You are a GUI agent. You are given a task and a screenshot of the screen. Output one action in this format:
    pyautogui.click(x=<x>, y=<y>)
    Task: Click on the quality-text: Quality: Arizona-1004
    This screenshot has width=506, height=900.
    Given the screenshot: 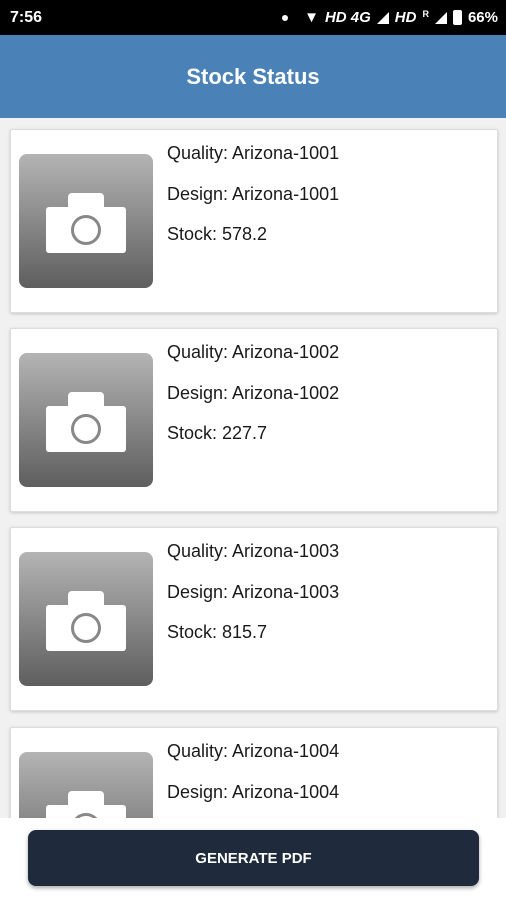 What is the action you would take?
    pyautogui.click(x=253, y=751)
    